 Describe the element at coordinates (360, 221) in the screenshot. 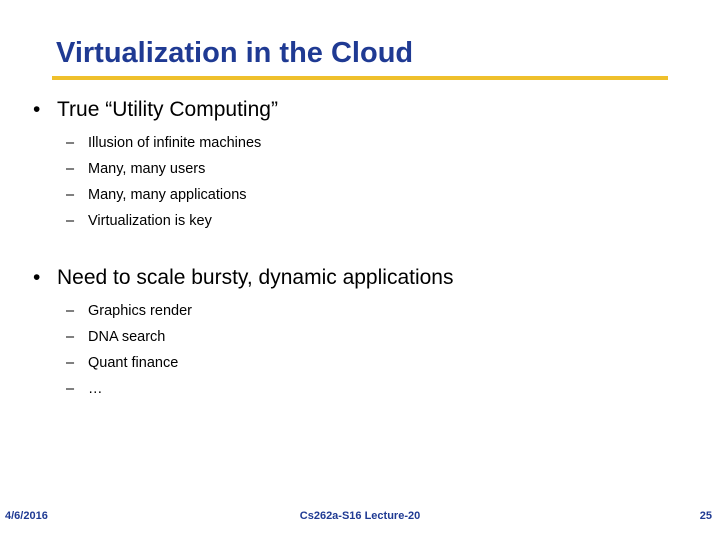

I see `sub-bullet-item-0-3: – Virtualization is key` at that location.